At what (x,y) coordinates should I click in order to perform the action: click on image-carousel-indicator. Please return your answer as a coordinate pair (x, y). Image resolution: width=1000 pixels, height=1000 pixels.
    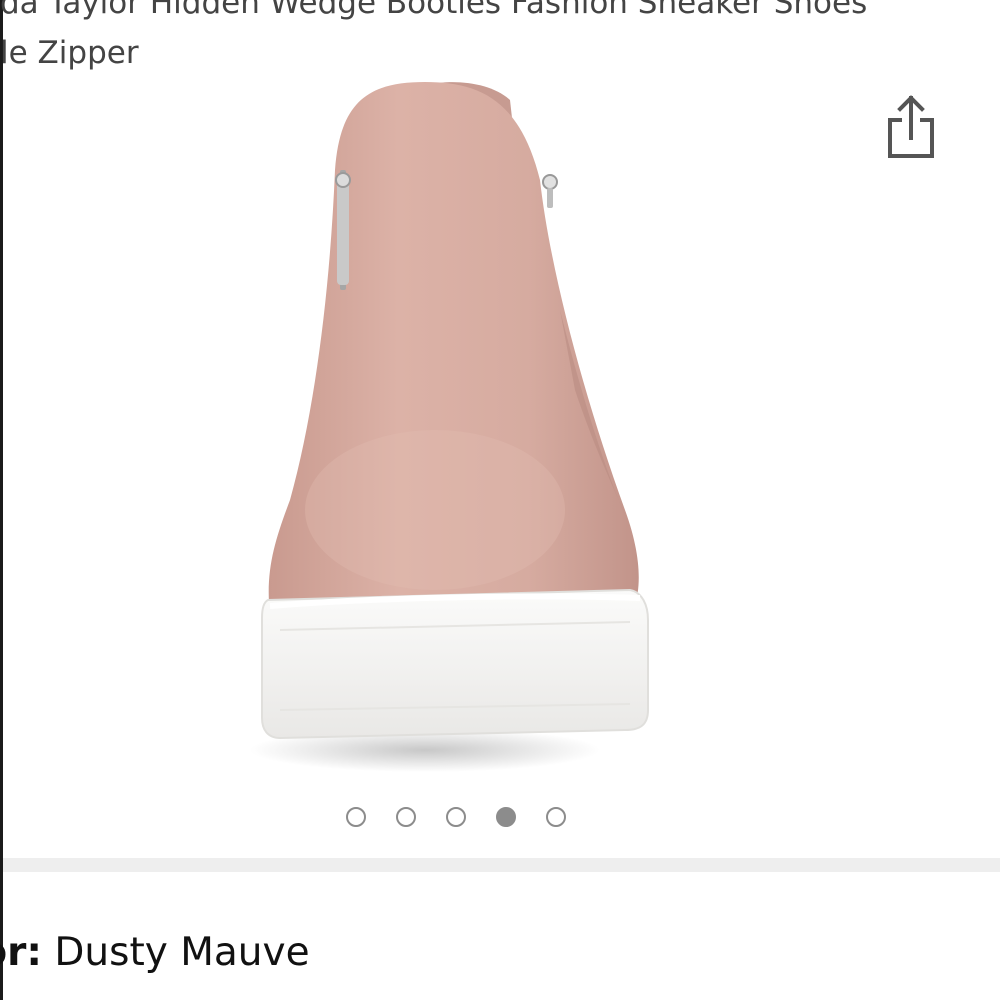
    Looking at the image, I should click on (500, 820).